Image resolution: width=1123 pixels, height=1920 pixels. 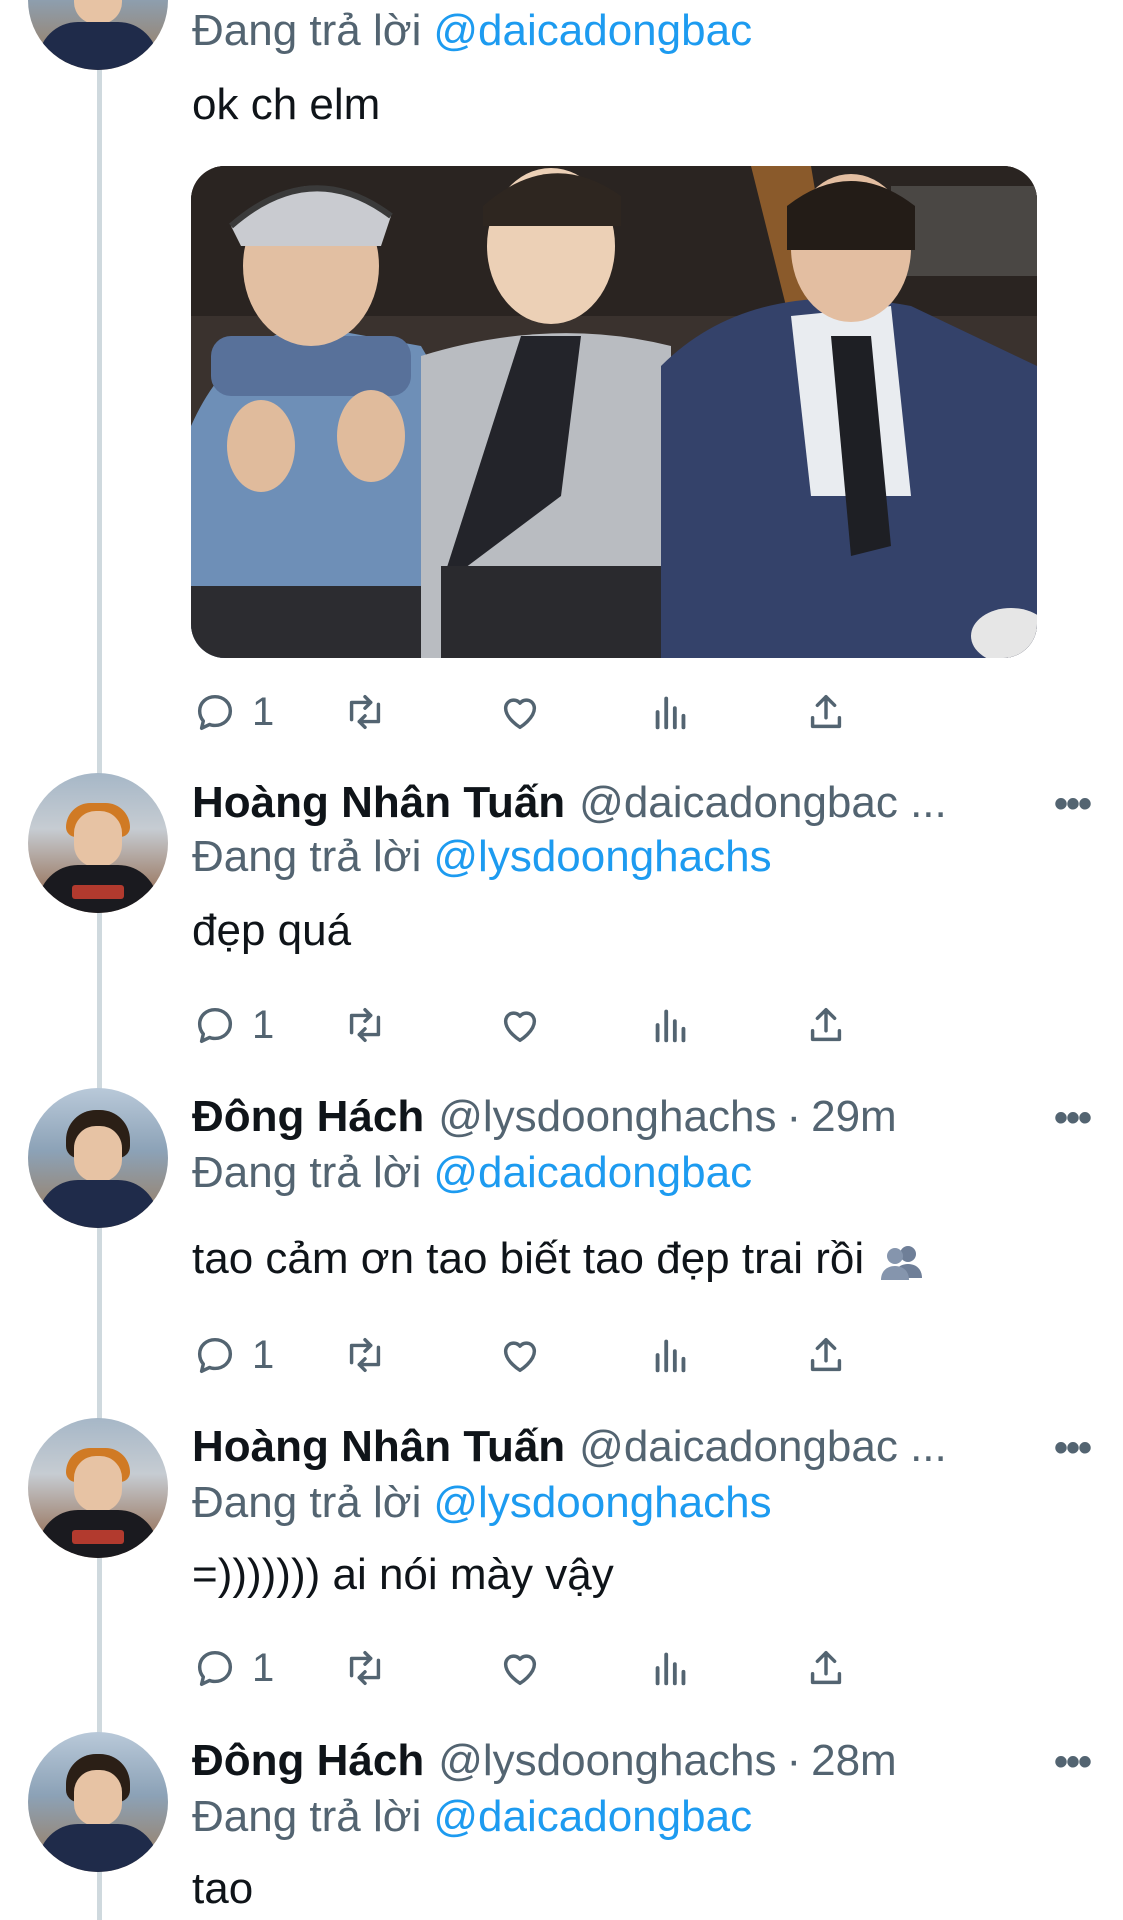 What do you see at coordinates (528, 1258) in the screenshot?
I see `tweet-text-content: tao cảm ơn tao biết tao đẹp trai rồi` at bounding box center [528, 1258].